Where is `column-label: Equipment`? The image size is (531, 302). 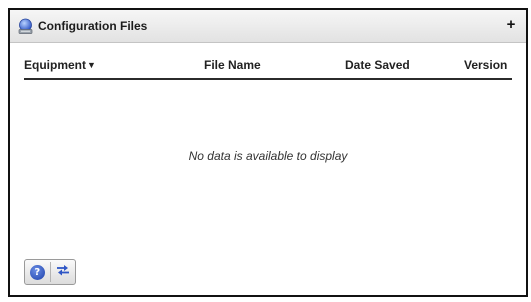
column-label: Equipment is located at coordinates (55, 65).